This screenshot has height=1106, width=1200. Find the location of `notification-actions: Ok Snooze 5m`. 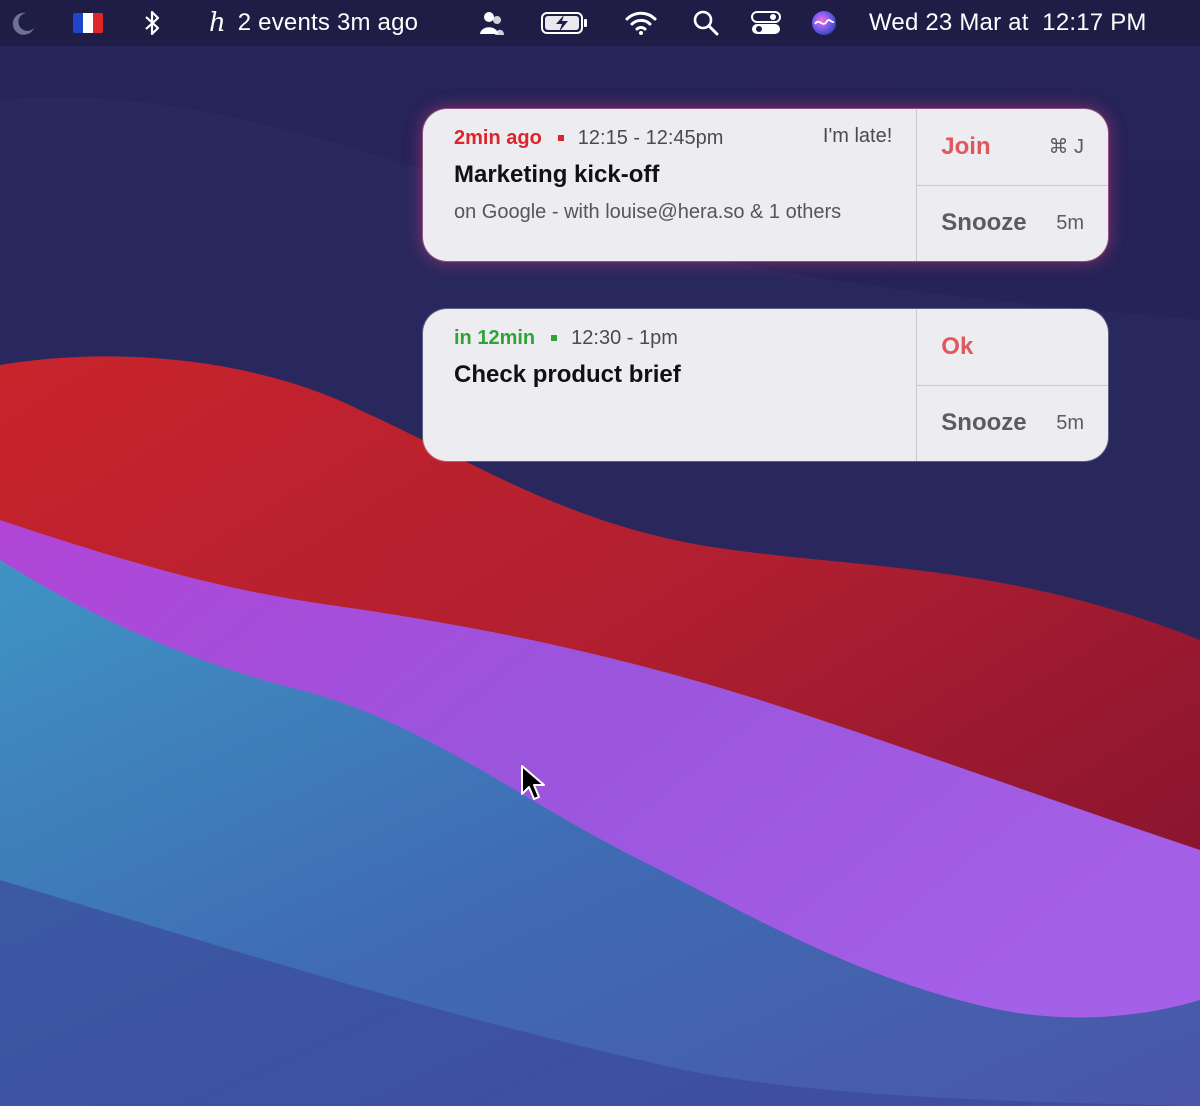

notification-actions: Ok Snooze 5m is located at coordinates (1012, 385).